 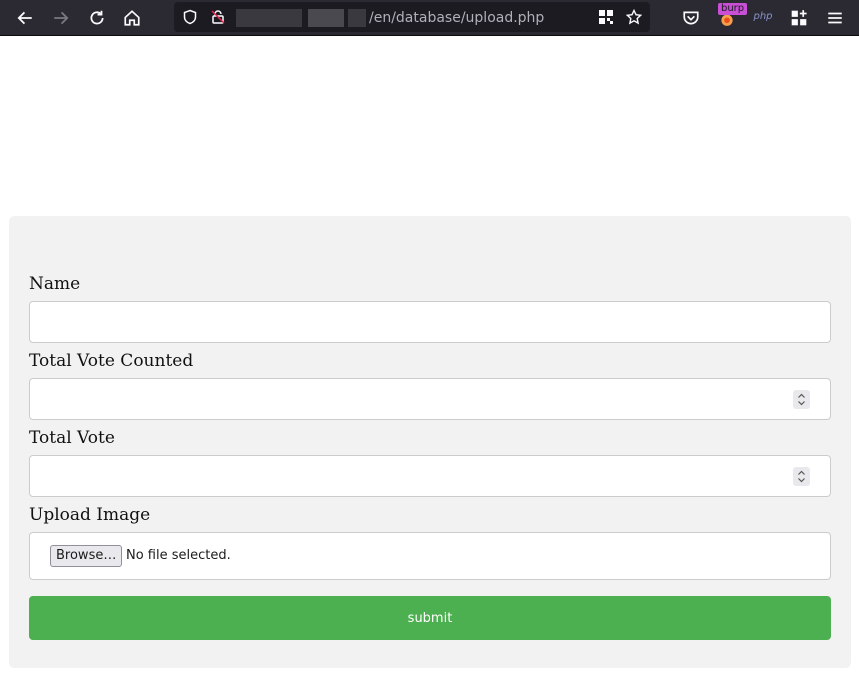 What do you see at coordinates (190, 17) in the screenshot?
I see `shield-icon` at bounding box center [190, 17].